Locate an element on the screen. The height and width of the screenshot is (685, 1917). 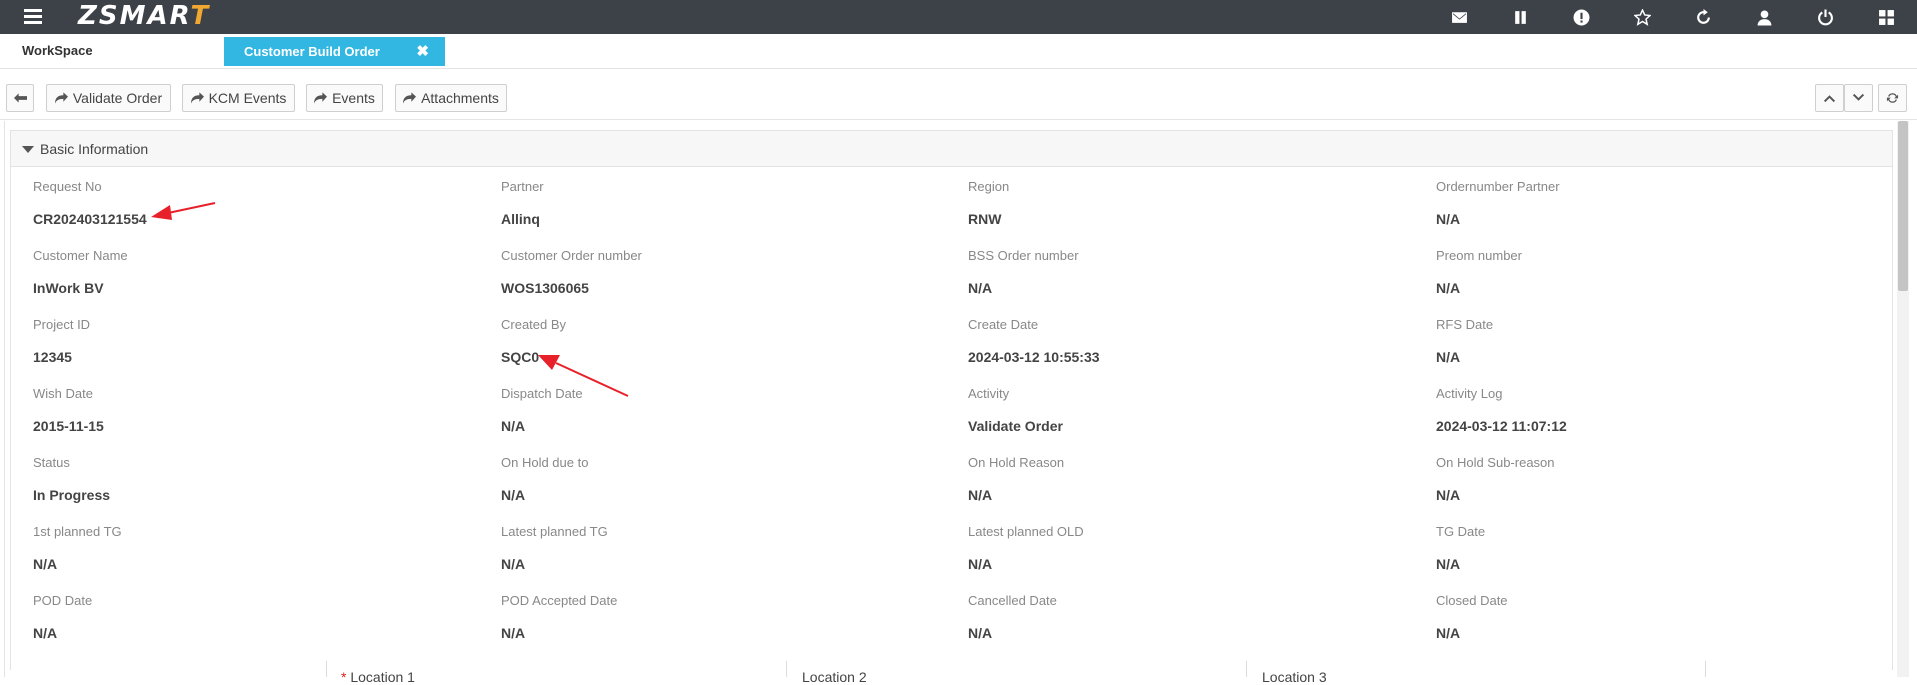
power-icon is located at coordinates (1825, 17).